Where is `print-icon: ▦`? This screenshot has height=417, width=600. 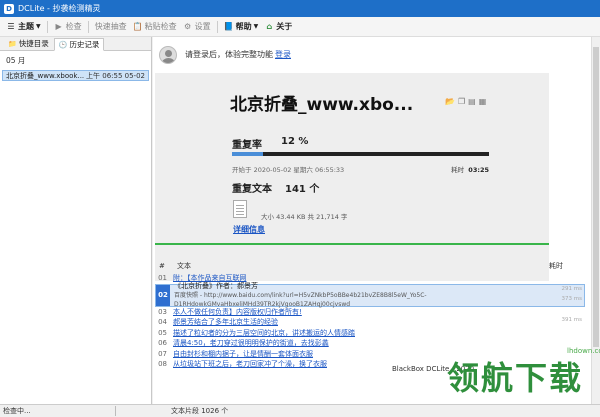
print-icon: ▦ is located at coordinates (483, 101).